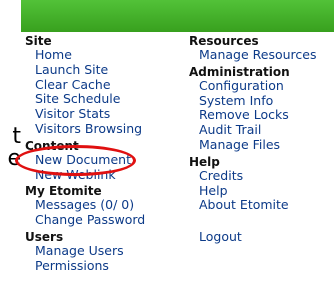 The height and width of the screenshot is (293, 334). What do you see at coordinates (261, 176) in the screenshot?
I see `menu-item-credits: Credits` at bounding box center [261, 176].